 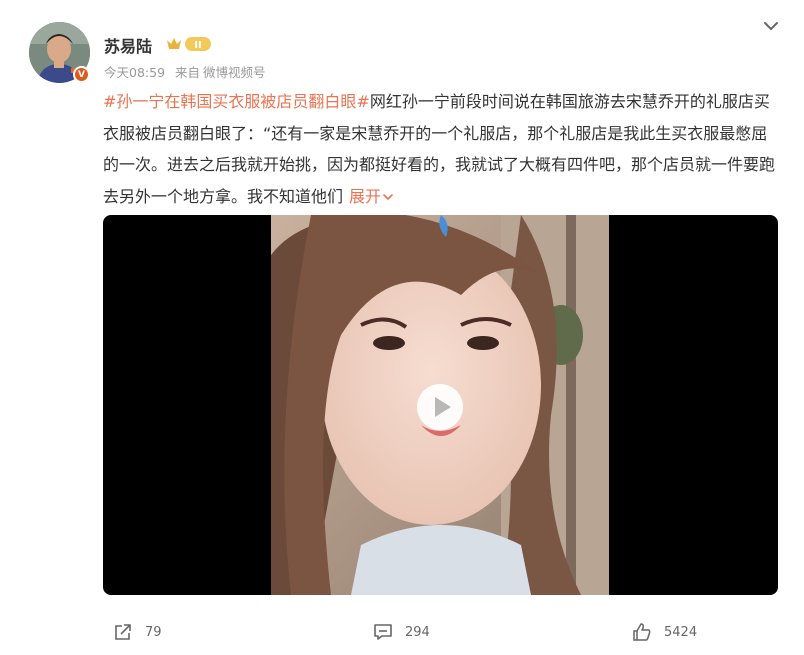 What do you see at coordinates (681, 632) in the screenshot?
I see `like-count: 5424` at bounding box center [681, 632].